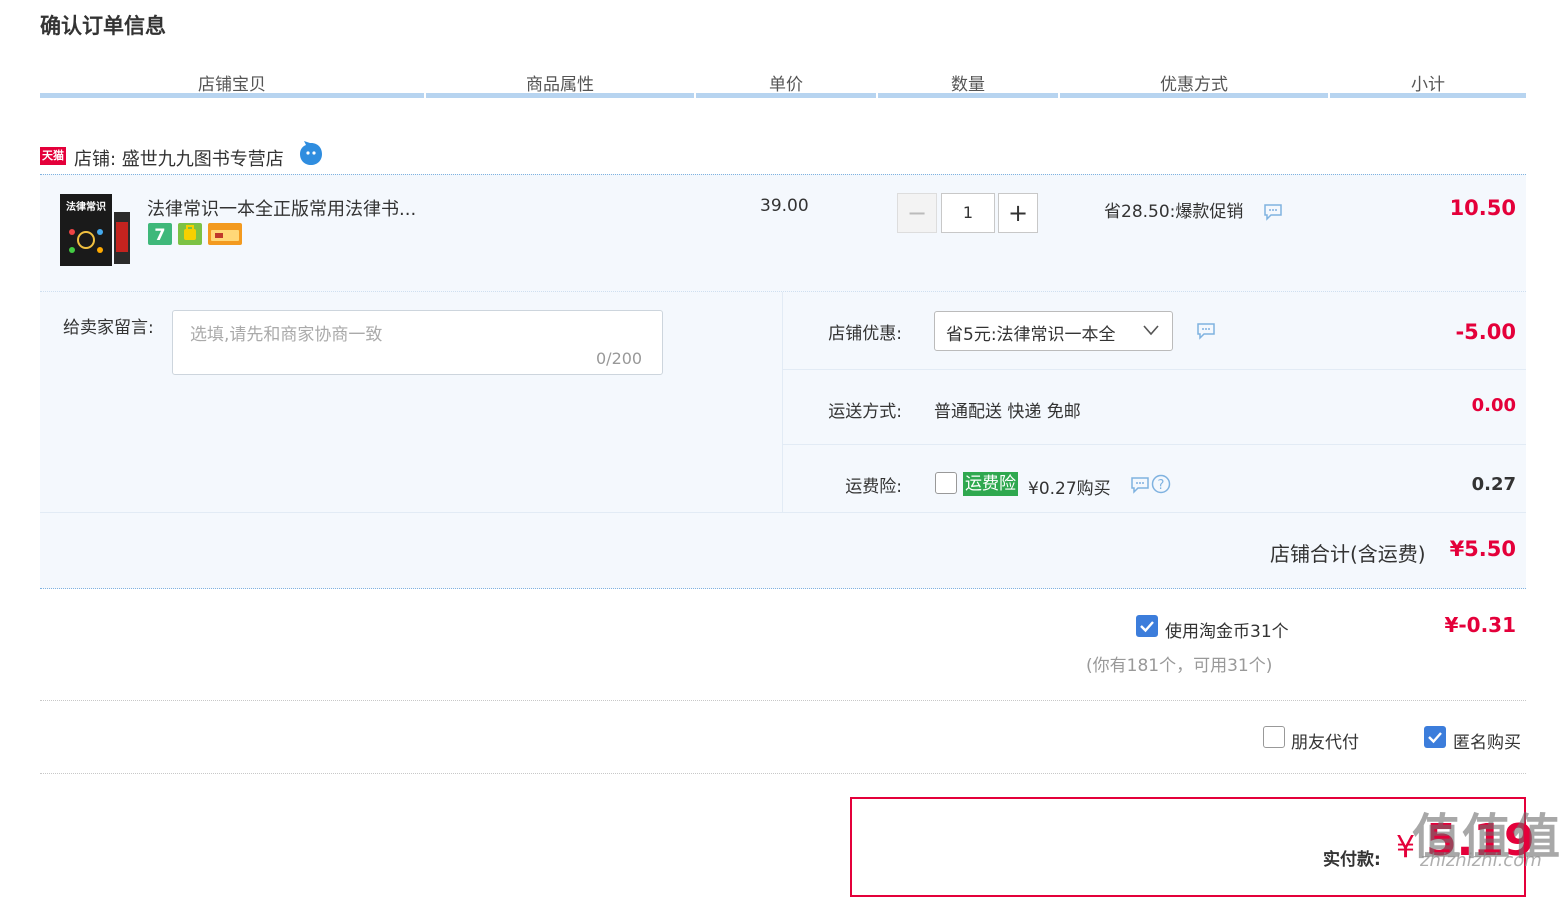 This screenshot has height=897, width=1564. Describe the element at coordinates (1482, 208) in the screenshot. I see `item-subtotal: 10.50` at that location.